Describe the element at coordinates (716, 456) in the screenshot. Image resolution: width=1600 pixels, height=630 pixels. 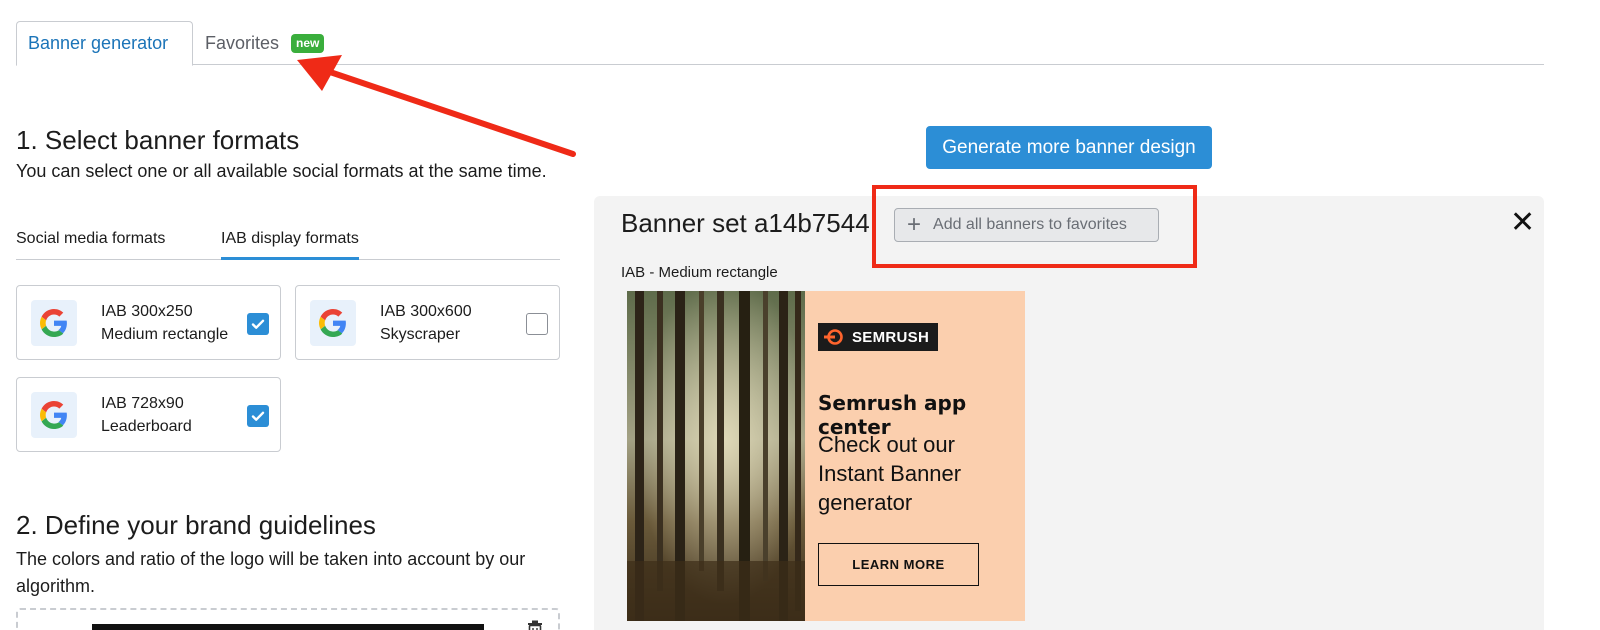
I see `forest-image` at that location.